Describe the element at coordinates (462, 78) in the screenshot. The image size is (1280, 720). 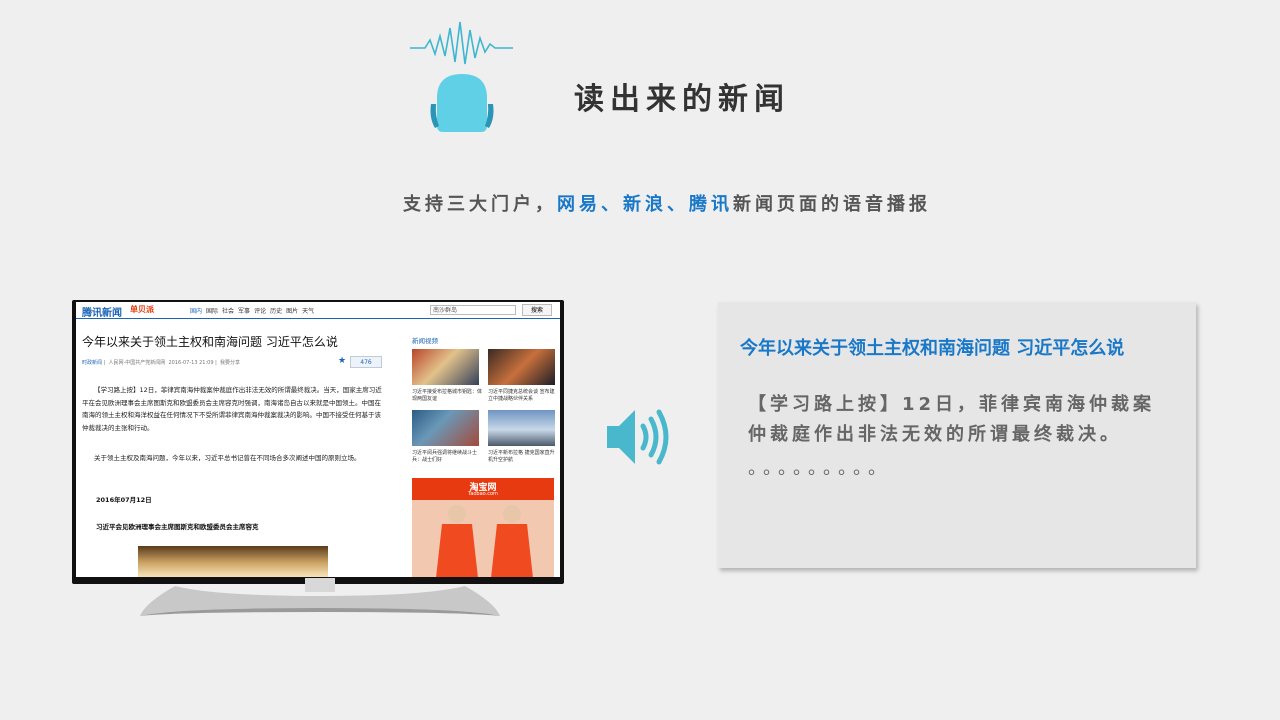
I see `microphone-icon` at that location.